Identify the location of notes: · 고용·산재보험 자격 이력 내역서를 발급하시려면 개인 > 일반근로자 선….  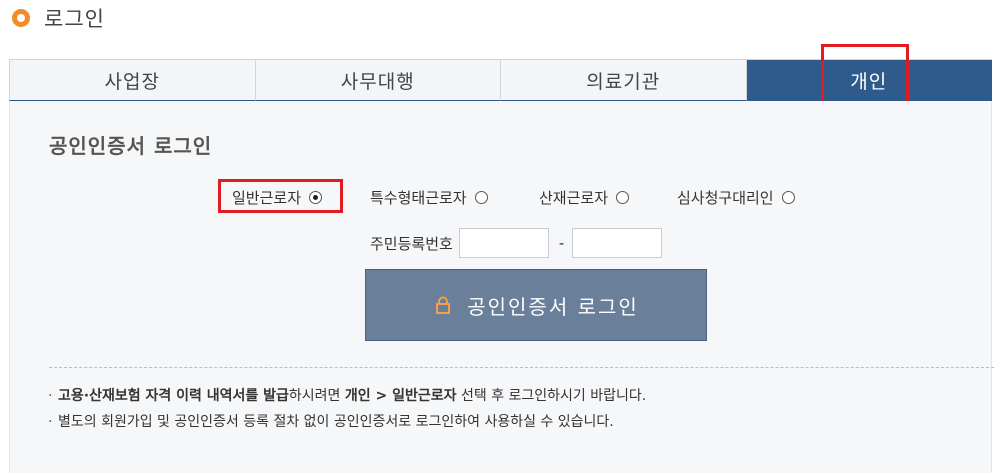
(347, 409).